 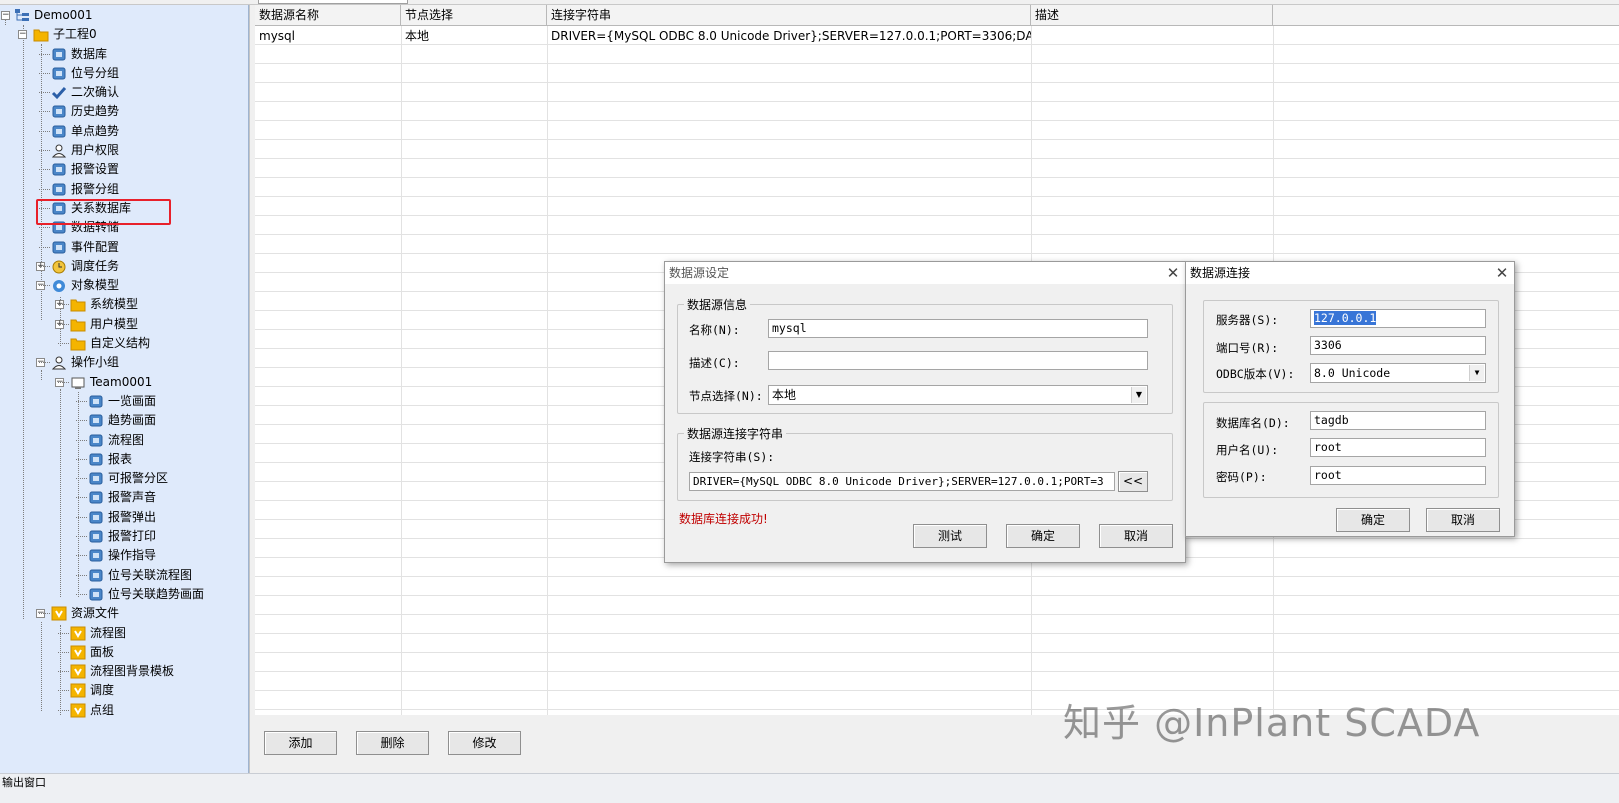 What do you see at coordinates (732, 457) in the screenshot?
I see `conn-label: 连接字符串(S):` at bounding box center [732, 457].